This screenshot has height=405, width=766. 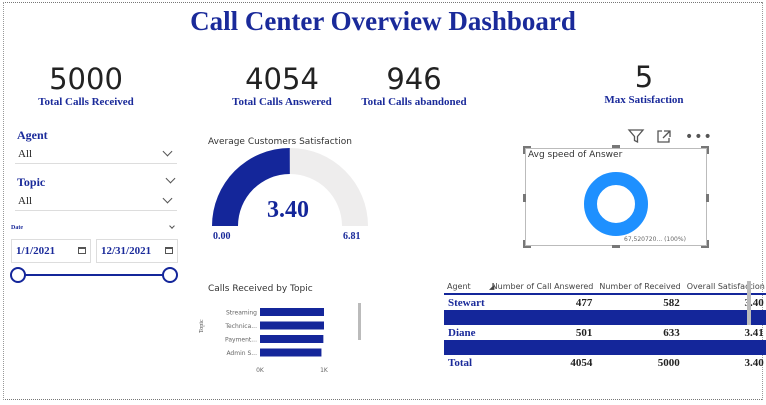 I want to click on col-header-received: Number of Received, so click(x=639, y=286).